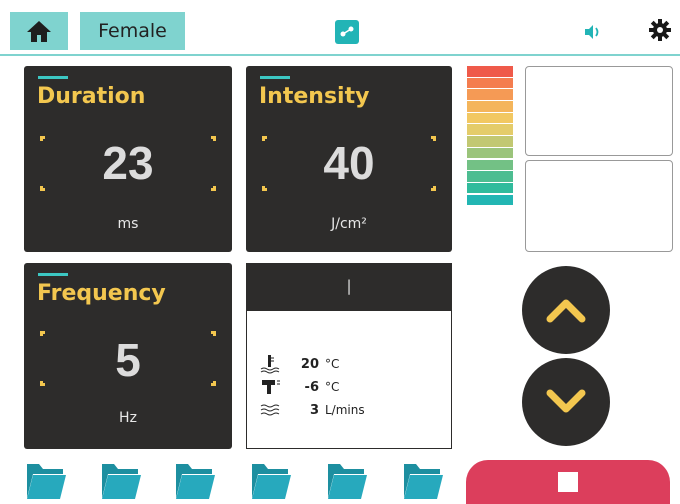 The image size is (680, 504). I want to click on intensity-scale, so click(490, 159).